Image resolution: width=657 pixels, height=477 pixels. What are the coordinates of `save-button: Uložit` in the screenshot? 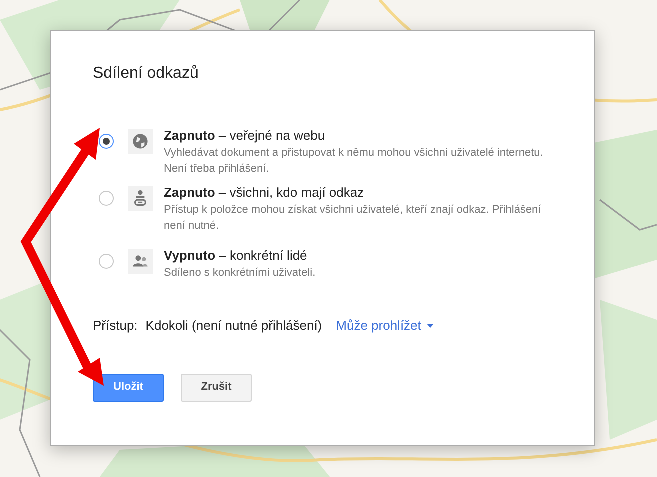 It's located at (128, 388).